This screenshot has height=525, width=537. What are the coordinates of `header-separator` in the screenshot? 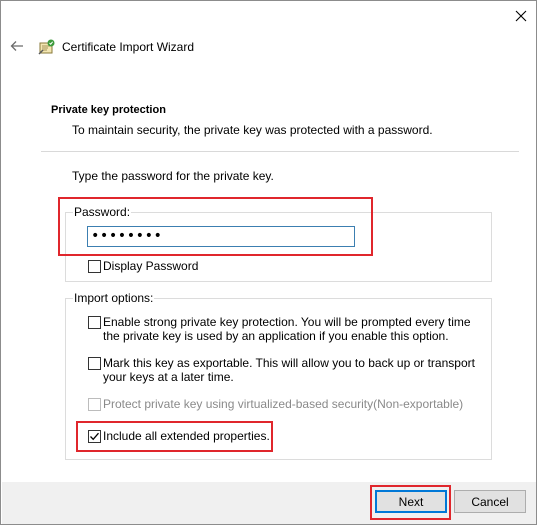 It's located at (280, 151).